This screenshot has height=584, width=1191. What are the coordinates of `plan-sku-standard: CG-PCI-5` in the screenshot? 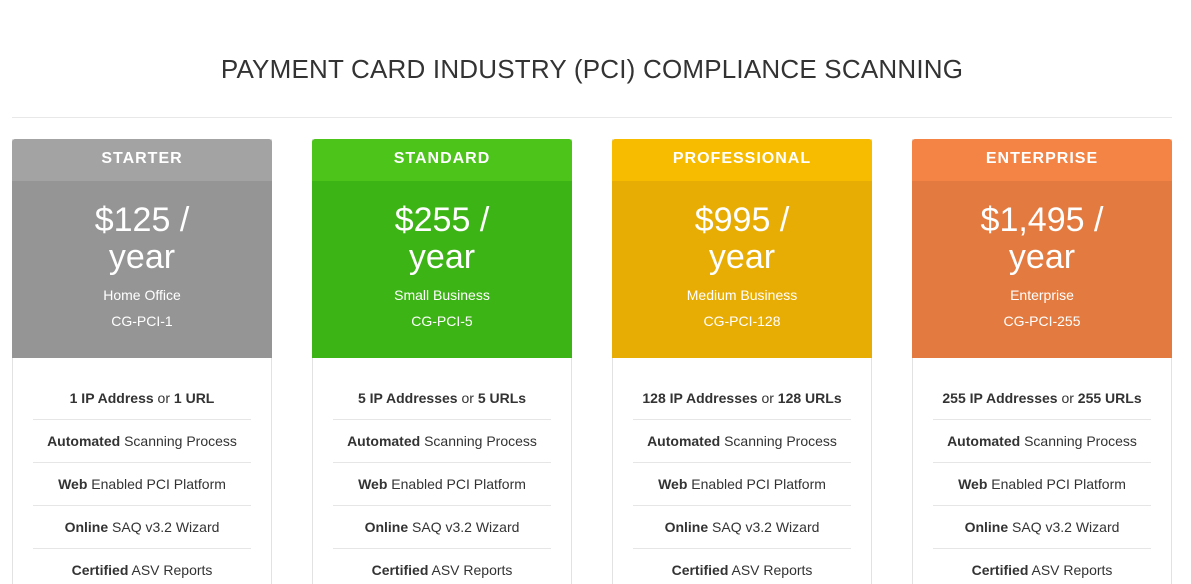 It's located at (442, 321).